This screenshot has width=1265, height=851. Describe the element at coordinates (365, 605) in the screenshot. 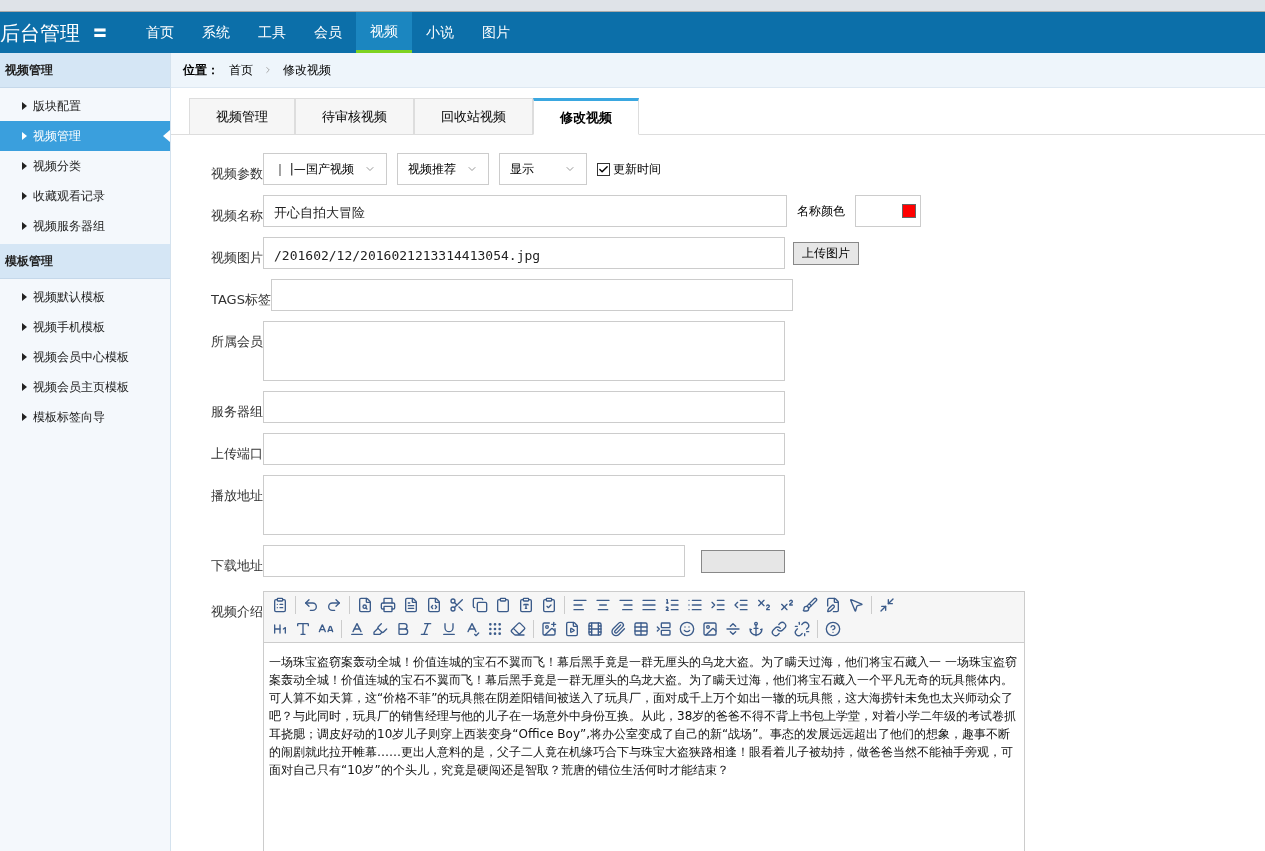

I see `preview-icon` at that location.